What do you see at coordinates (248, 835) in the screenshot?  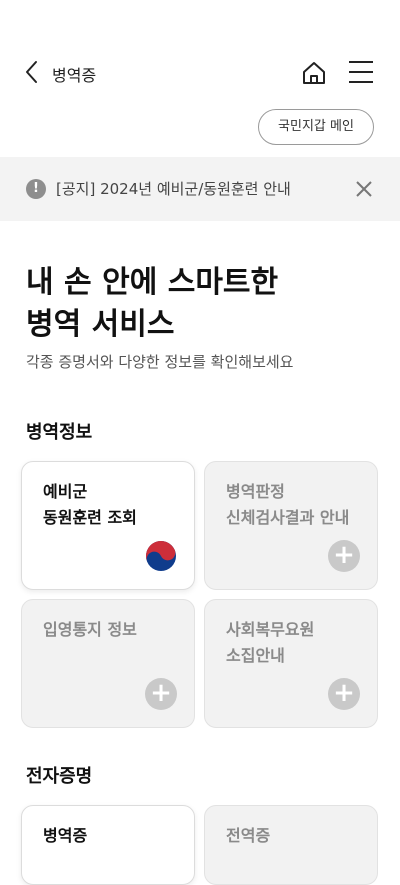 I see `card-label: 전역증` at bounding box center [248, 835].